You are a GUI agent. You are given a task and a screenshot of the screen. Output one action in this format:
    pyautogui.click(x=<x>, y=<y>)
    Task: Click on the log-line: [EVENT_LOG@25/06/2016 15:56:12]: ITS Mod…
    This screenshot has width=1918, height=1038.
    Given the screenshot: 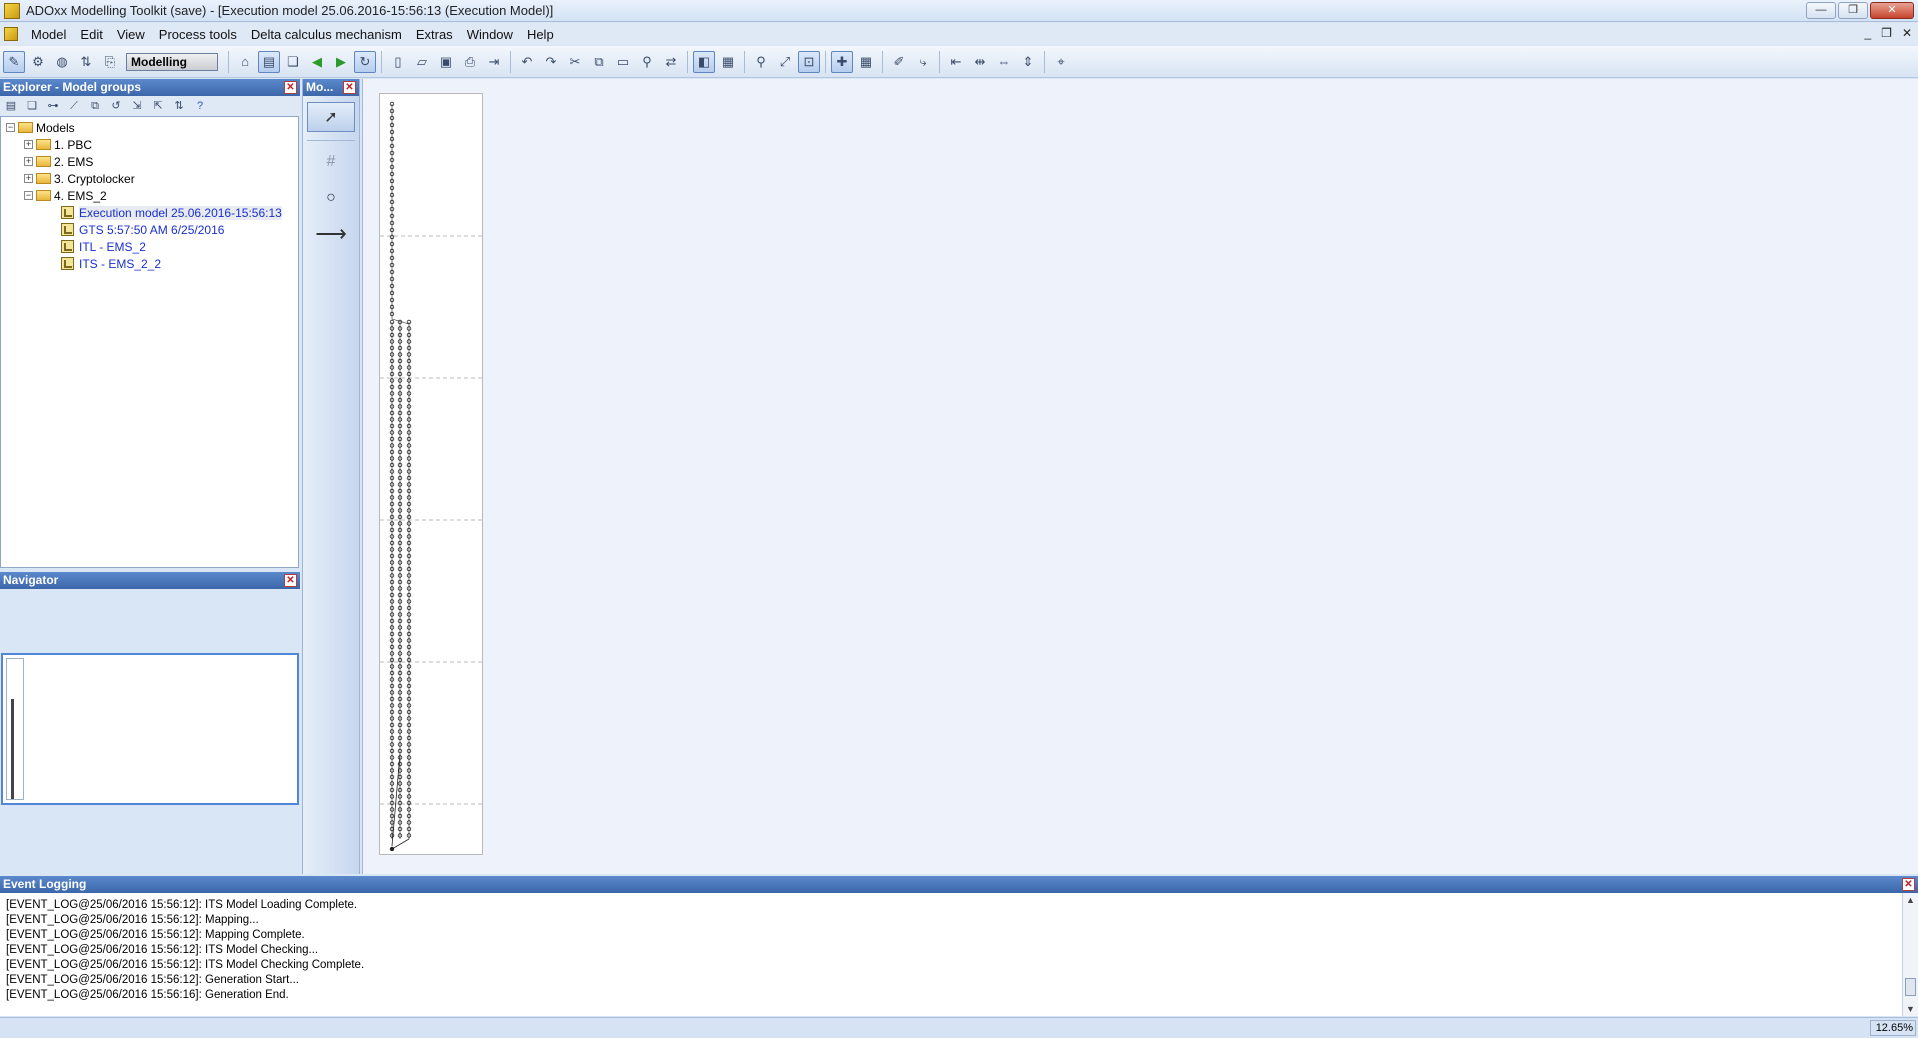 What is the action you would take?
    pyautogui.click(x=182, y=905)
    